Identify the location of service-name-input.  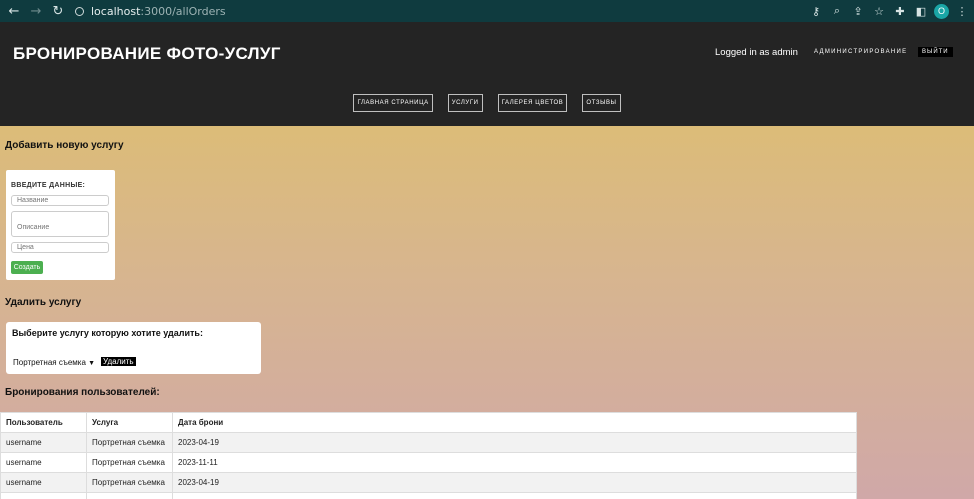
(60, 200).